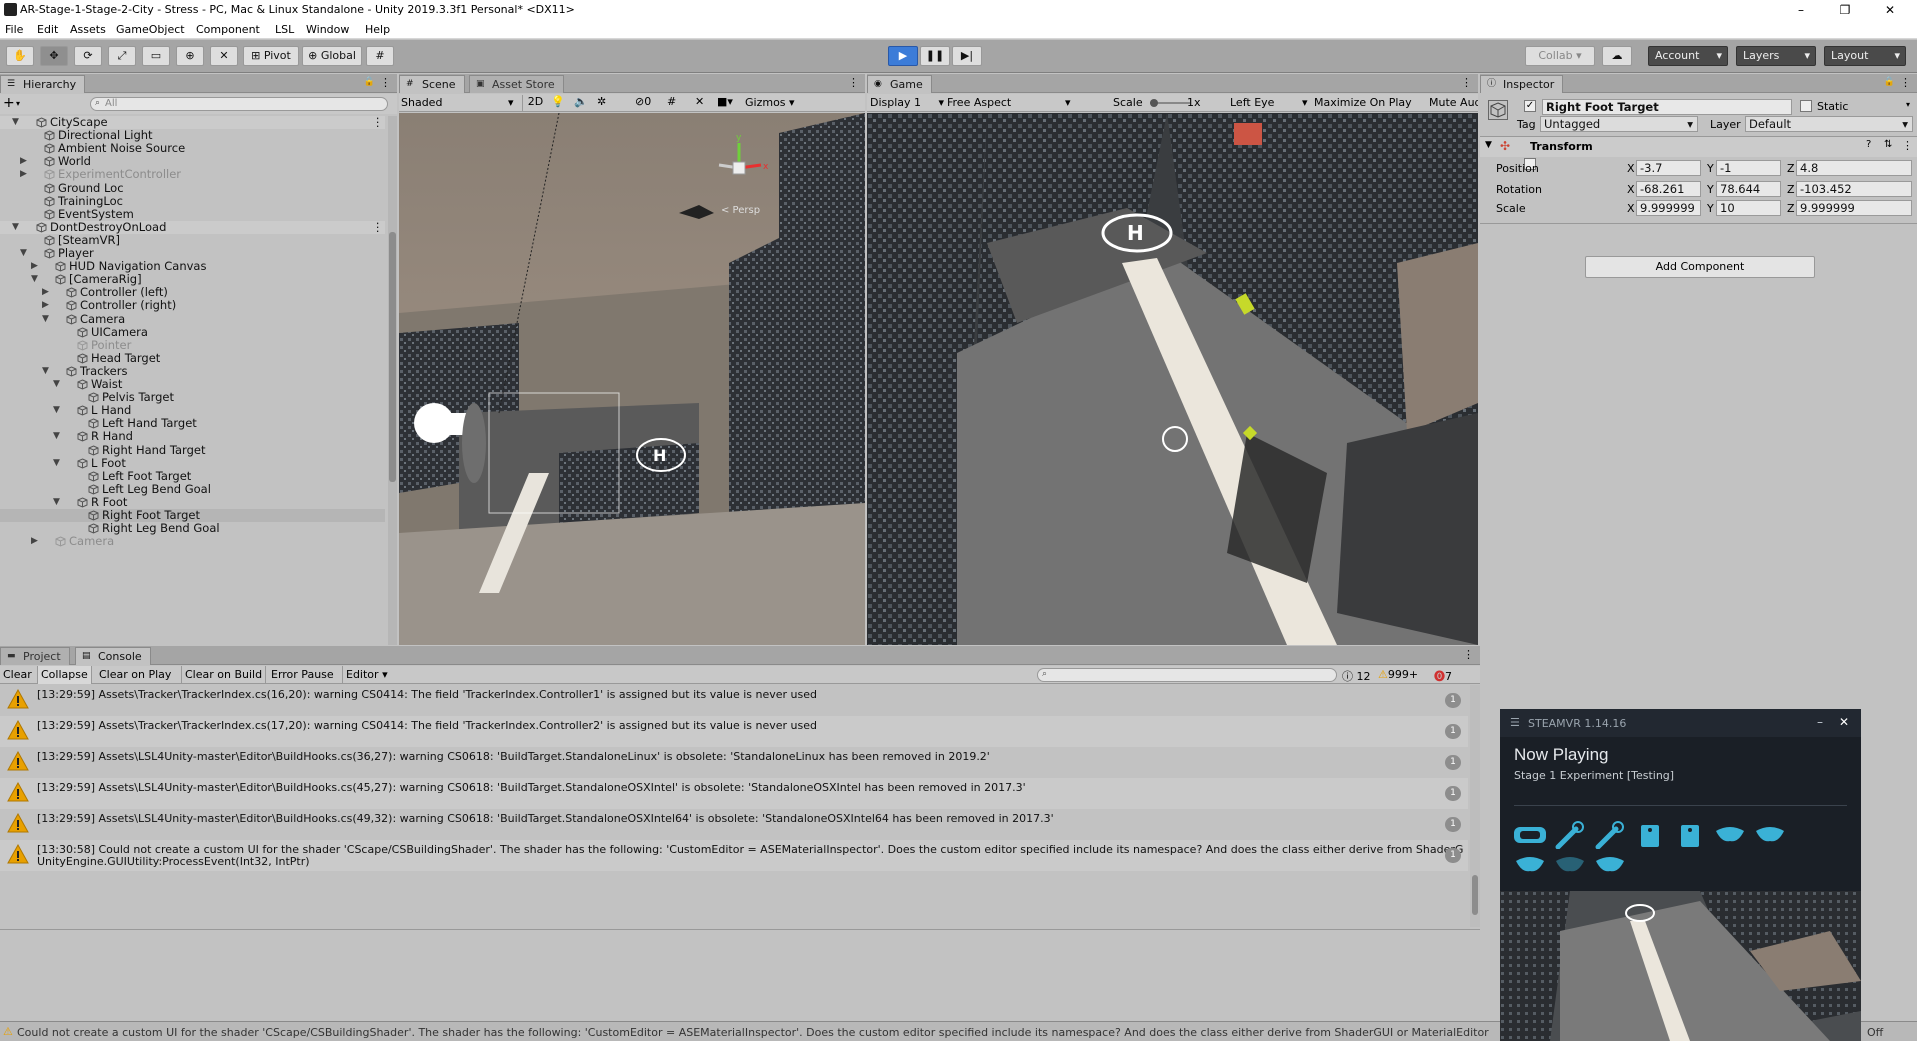  What do you see at coordinates (1844, 722) in the screenshot?
I see `close-button: ✕` at bounding box center [1844, 722].